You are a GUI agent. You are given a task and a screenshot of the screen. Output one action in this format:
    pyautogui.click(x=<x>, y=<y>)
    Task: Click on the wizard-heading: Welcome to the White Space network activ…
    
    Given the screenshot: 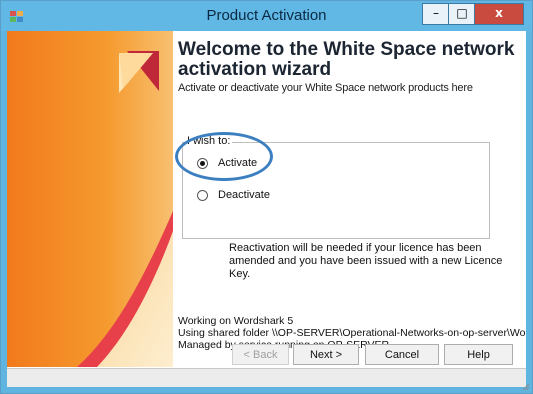 What is the action you would take?
    pyautogui.click(x=346, y=59)
    